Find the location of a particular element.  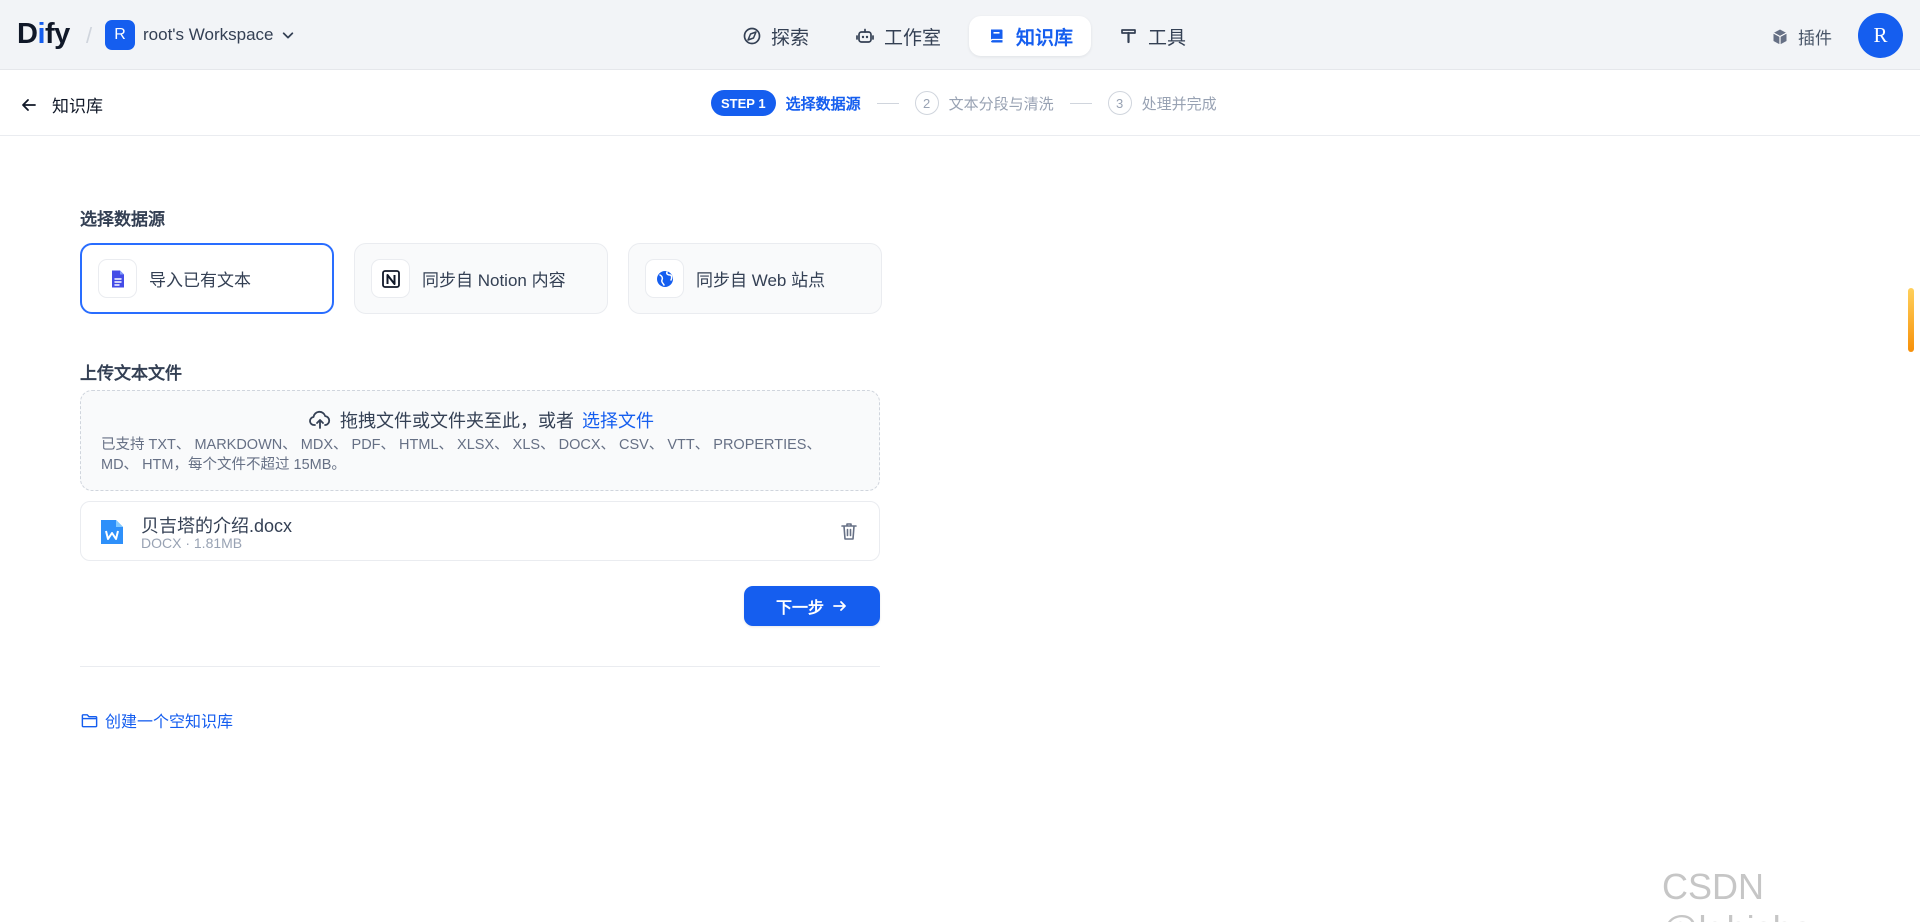

word-file-icon is located at coordinates (112, 532).